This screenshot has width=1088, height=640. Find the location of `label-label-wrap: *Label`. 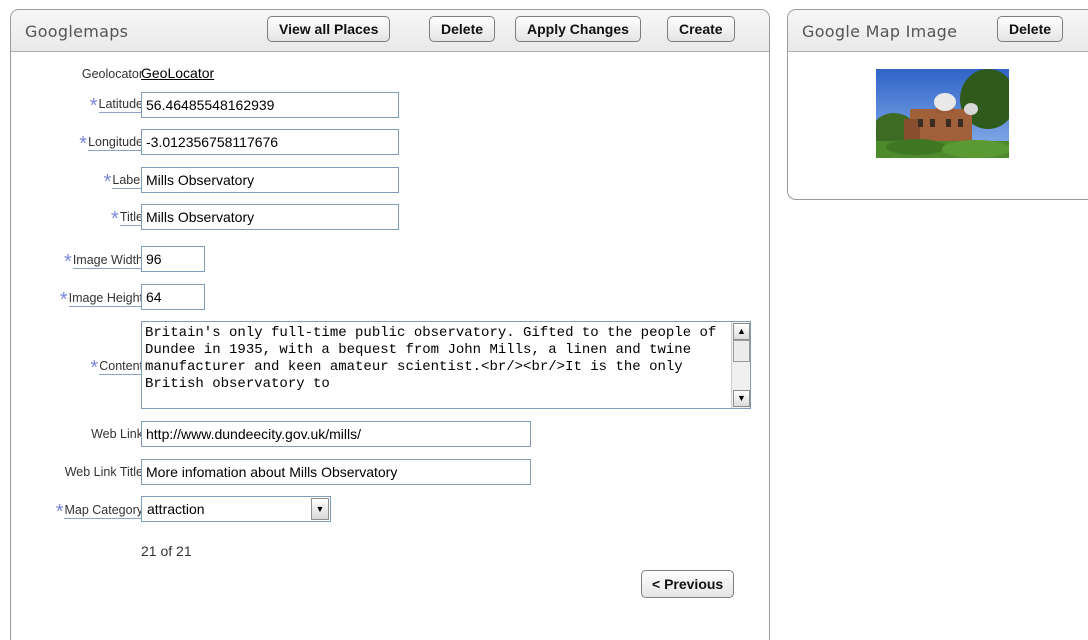

label-label-wrap: *Label is located at coordinates (123, 182).